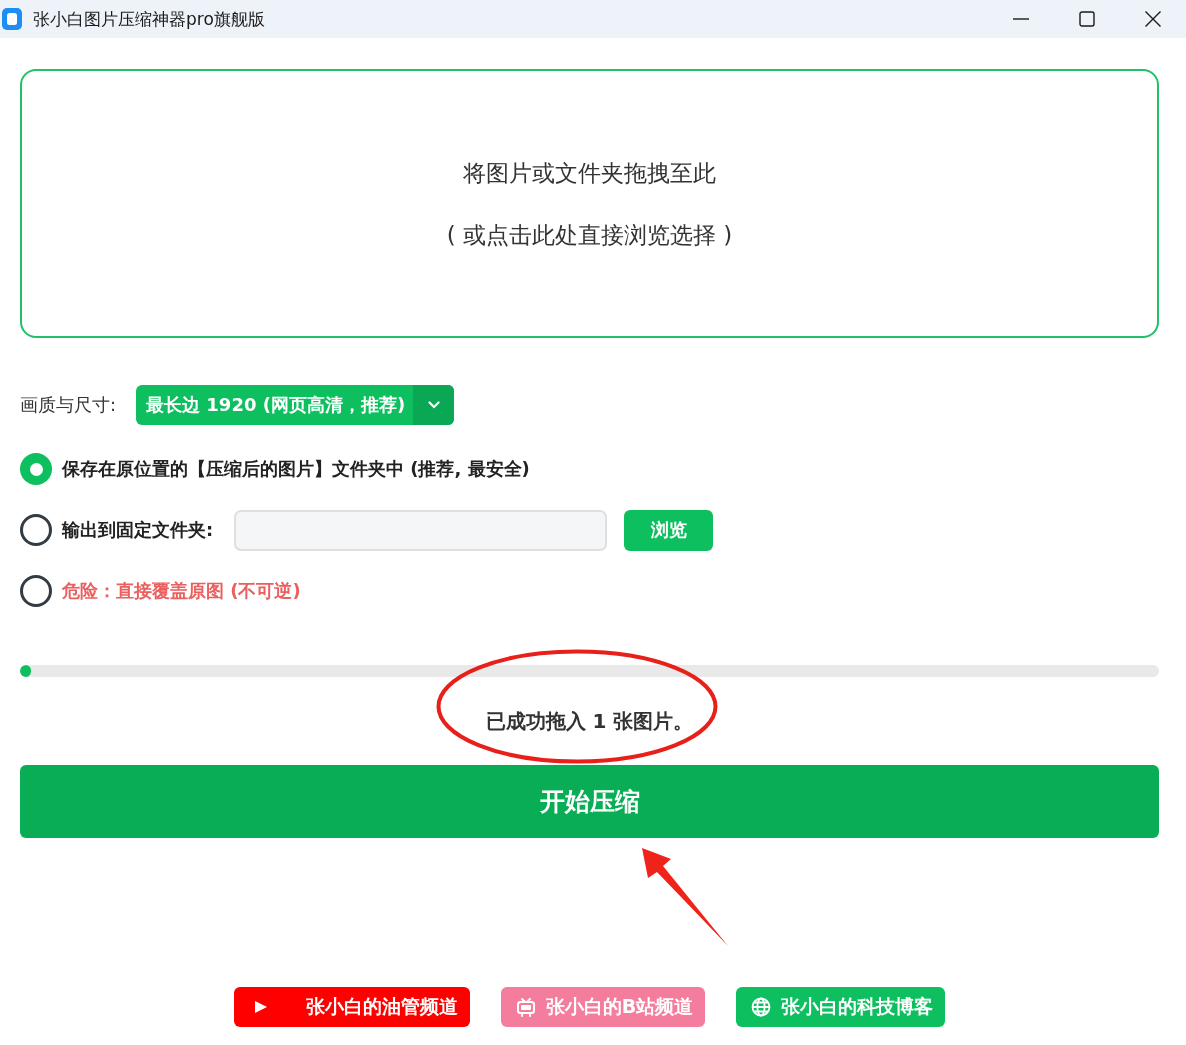 This screenshot has height=1045, width=1186. Describe the element at coordinates (589, 235) in the screenshot. I see `drop-hint: ( 或点击此处直接浏览选择 )` at that location.